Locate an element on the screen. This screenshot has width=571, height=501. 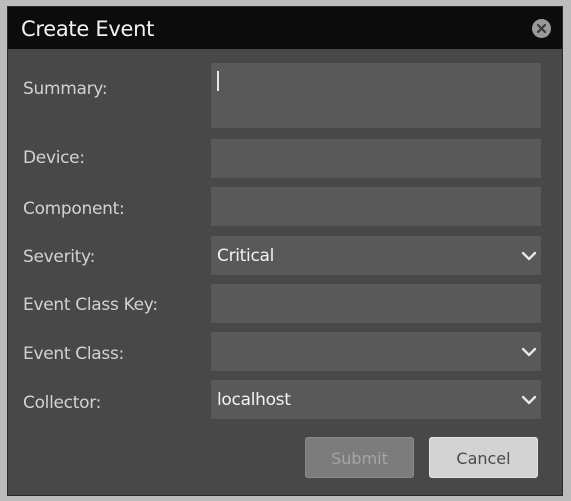
text-cursor is located at coordinates (218, 81).